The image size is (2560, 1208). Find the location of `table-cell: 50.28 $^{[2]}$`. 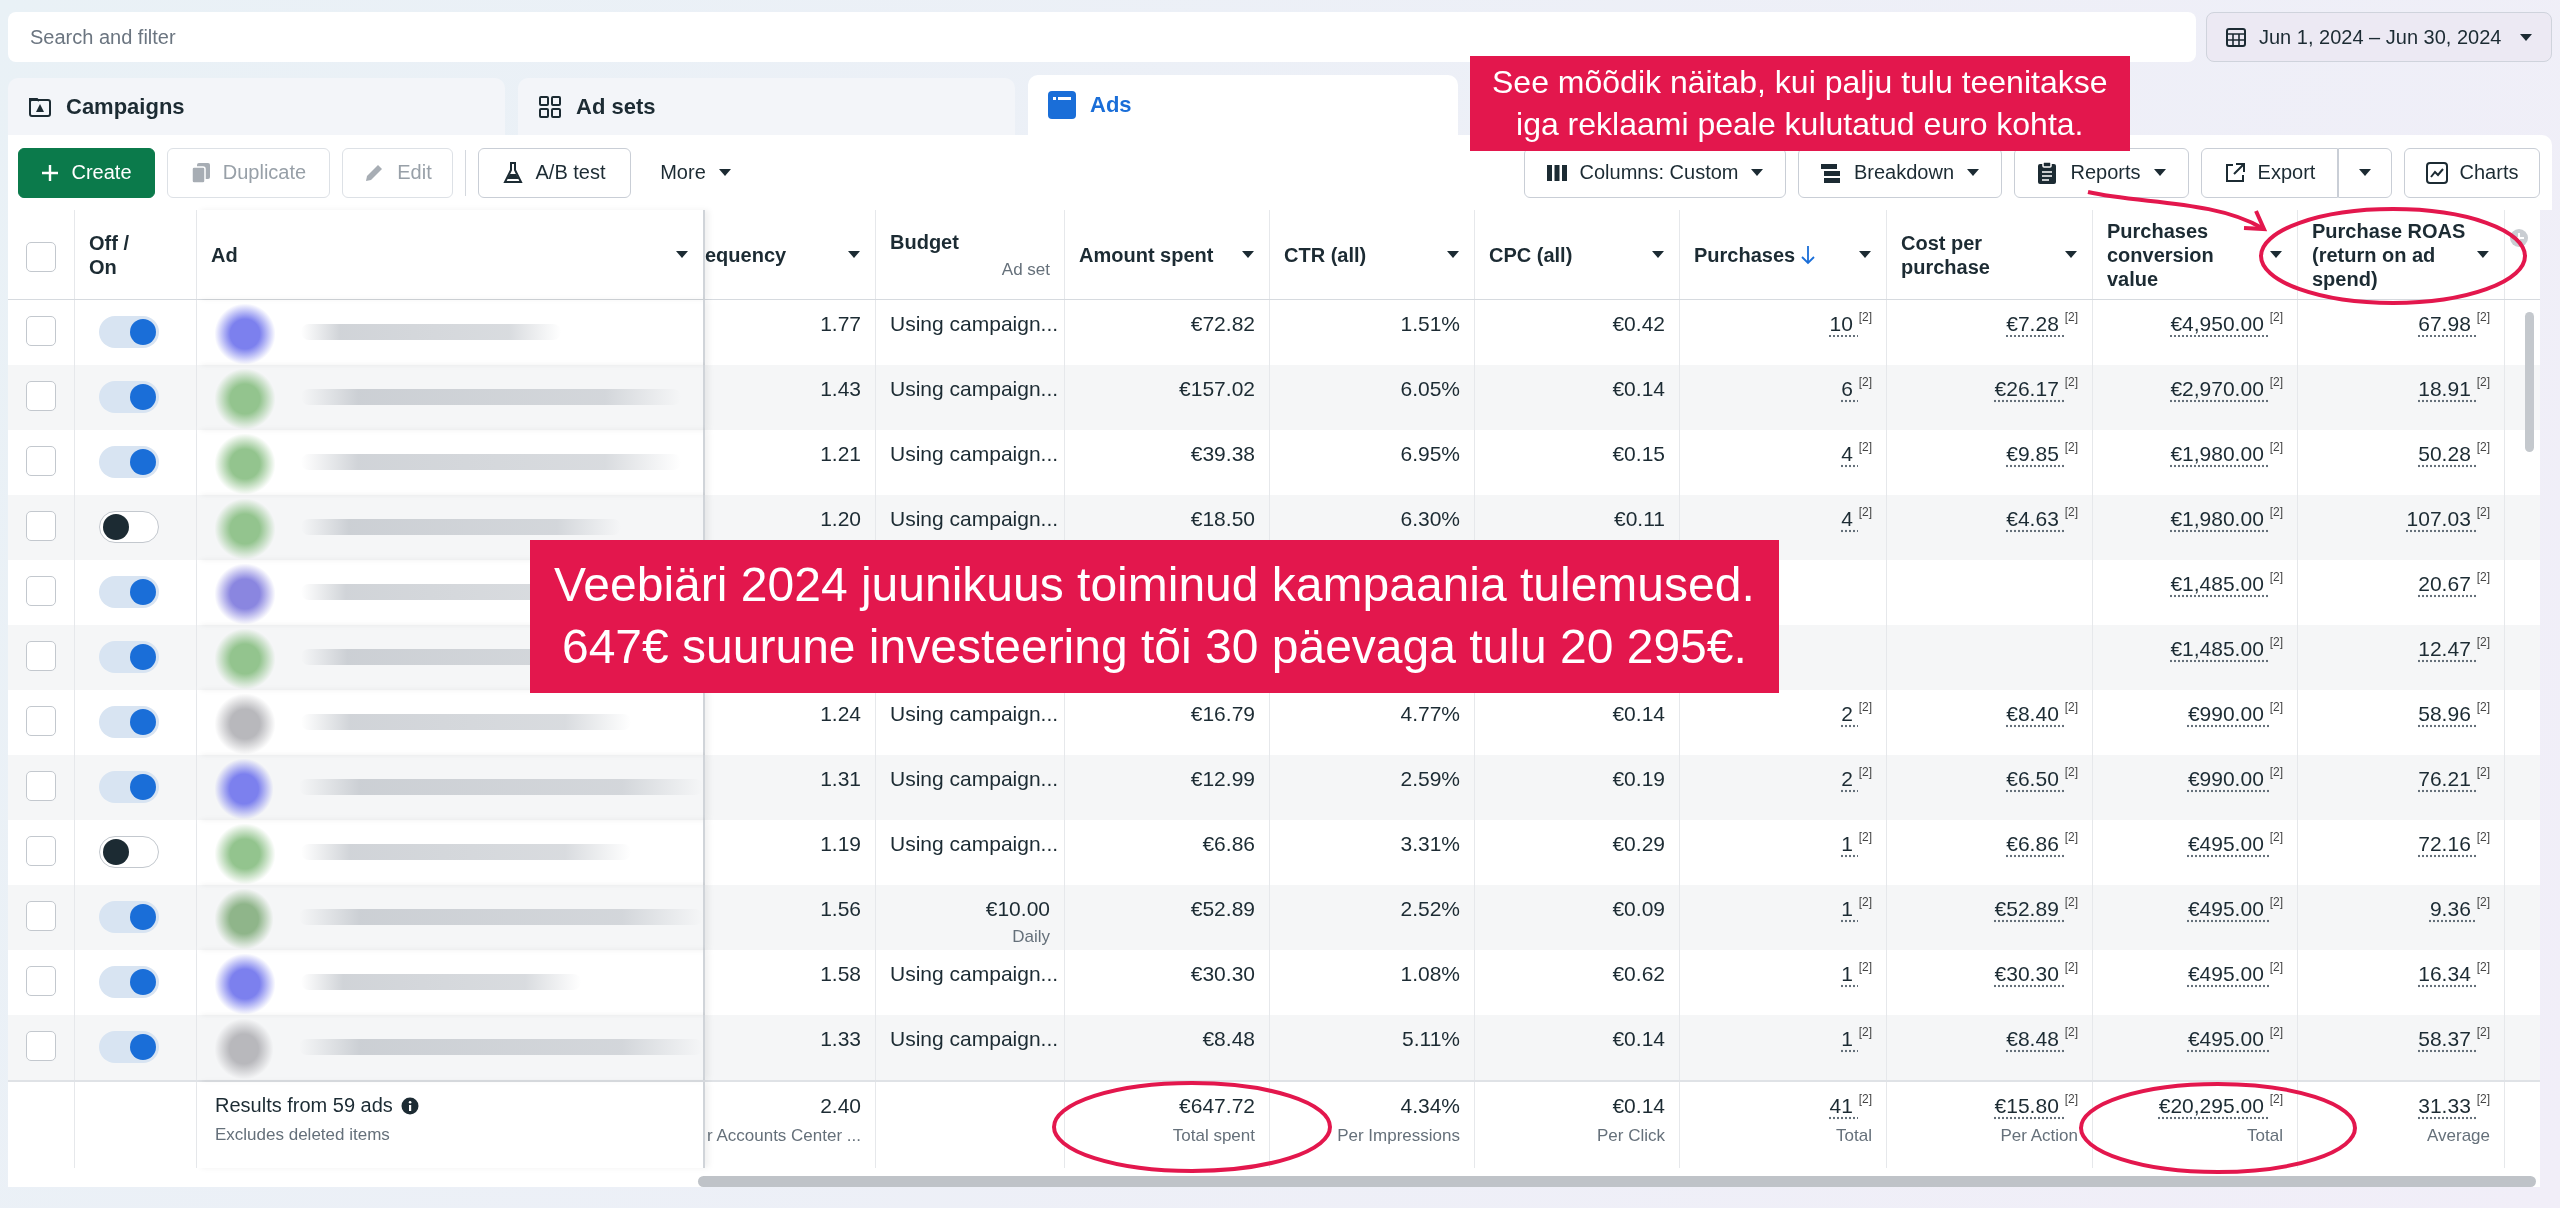

table-cell: 50.28 $^{[2]}$ is located at coordinates (2454, 454).